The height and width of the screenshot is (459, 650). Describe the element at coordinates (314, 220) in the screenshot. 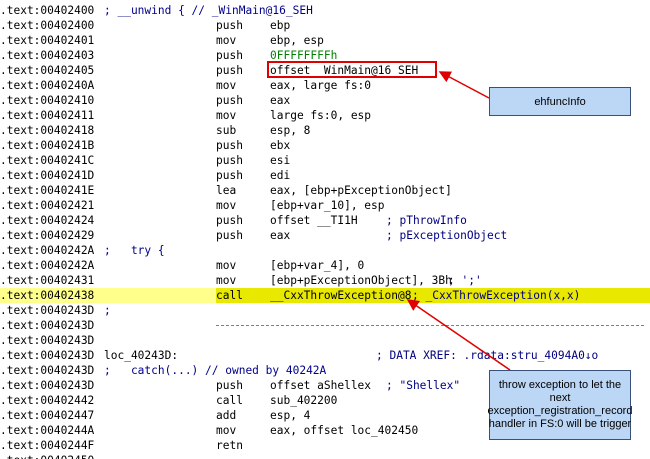

I see `operand: offset __TI1H` at that location.